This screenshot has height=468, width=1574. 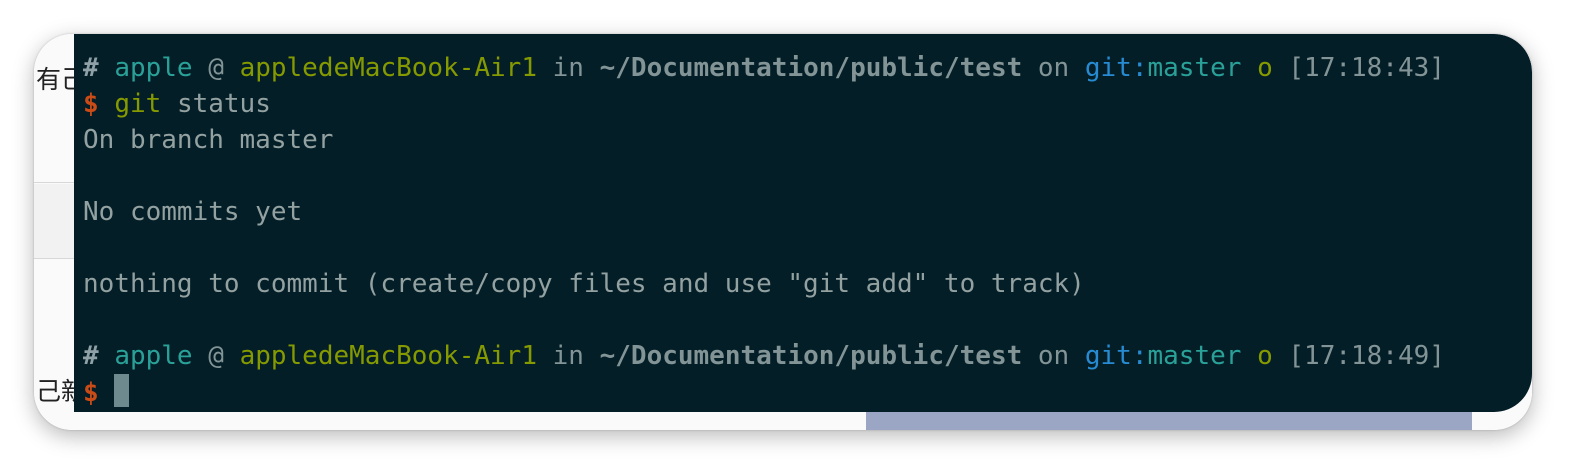 I want to click on background-panel, so click(x=54, y=221).